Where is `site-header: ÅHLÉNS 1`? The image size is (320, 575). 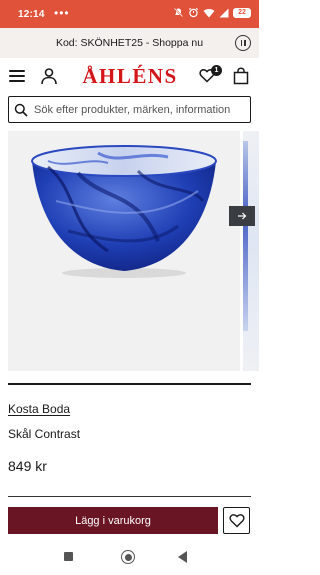
site-header: ÅHLÉNS 1 is located at coordinates (129, 77).